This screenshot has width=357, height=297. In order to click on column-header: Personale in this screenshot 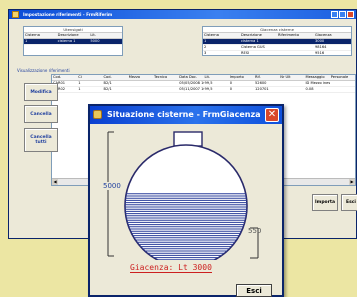, I will do `click(339, 77)`.